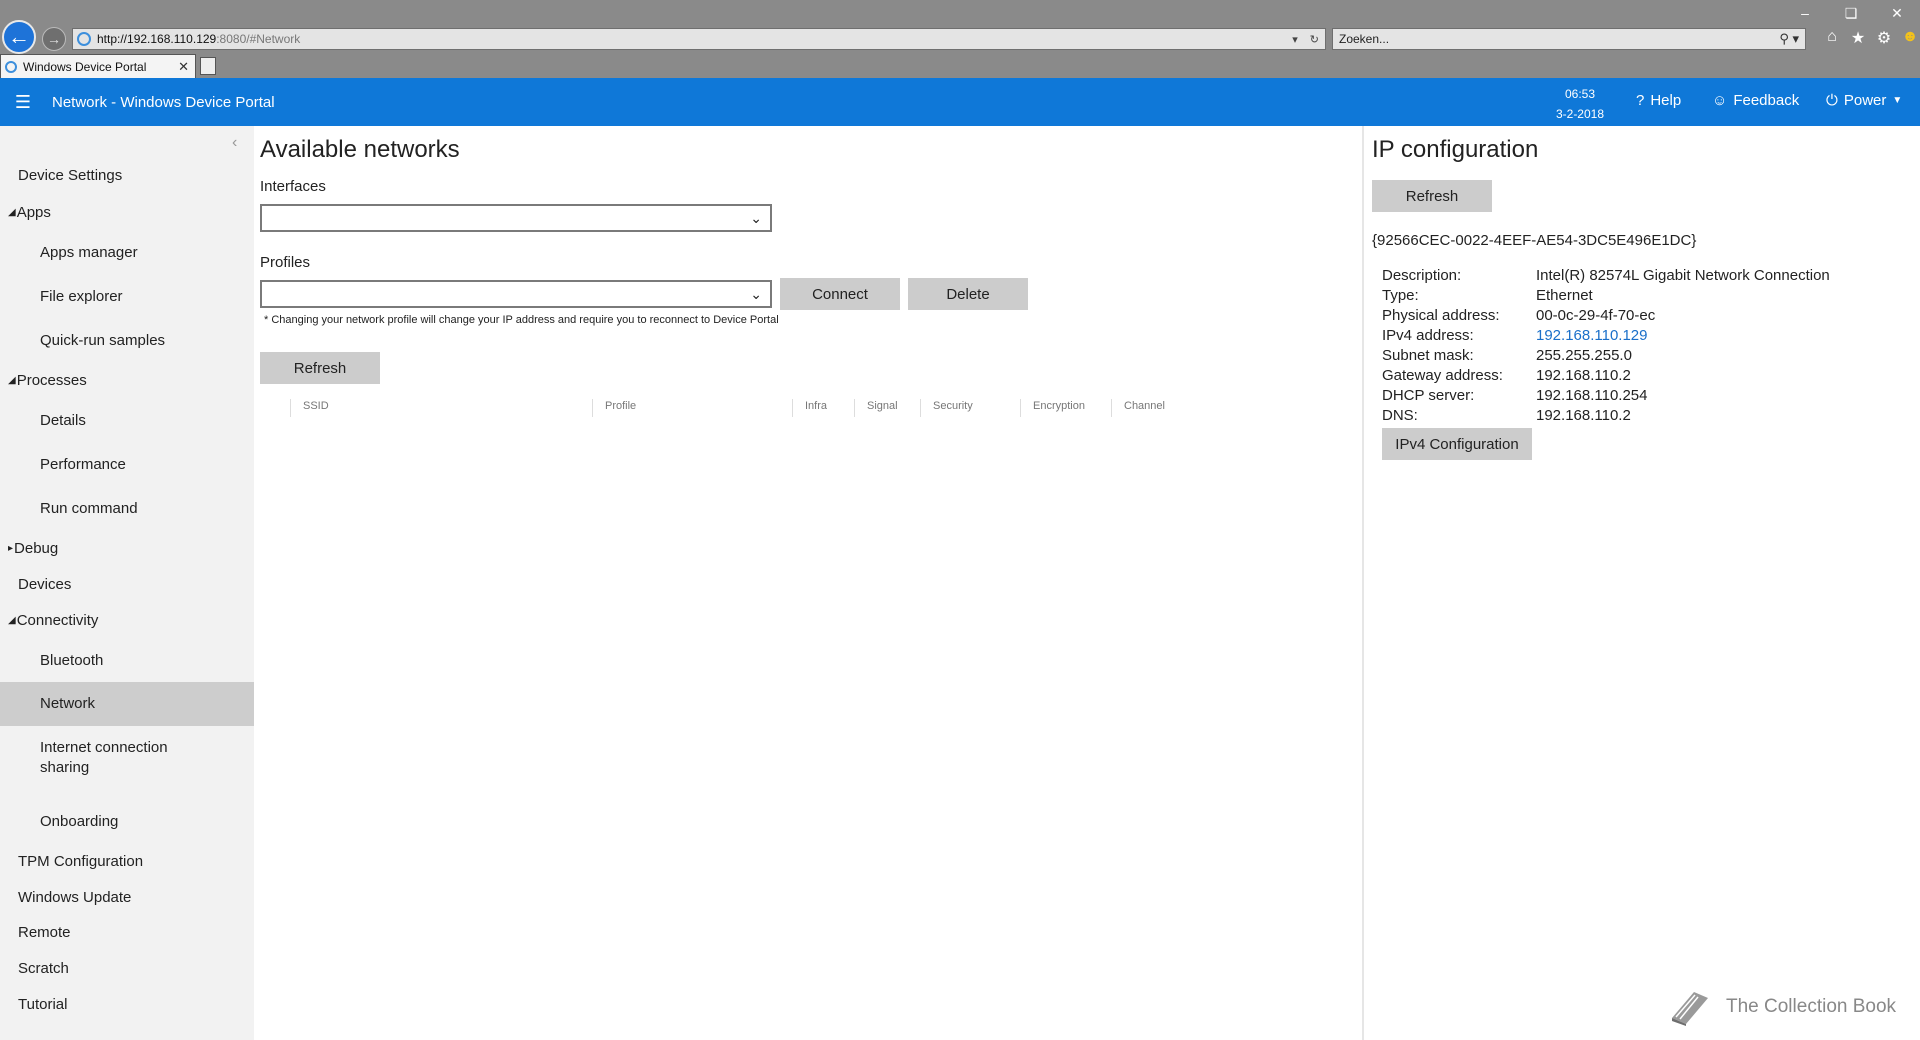  I want to click on detail-key: Physical address:, so click(1441, 315).